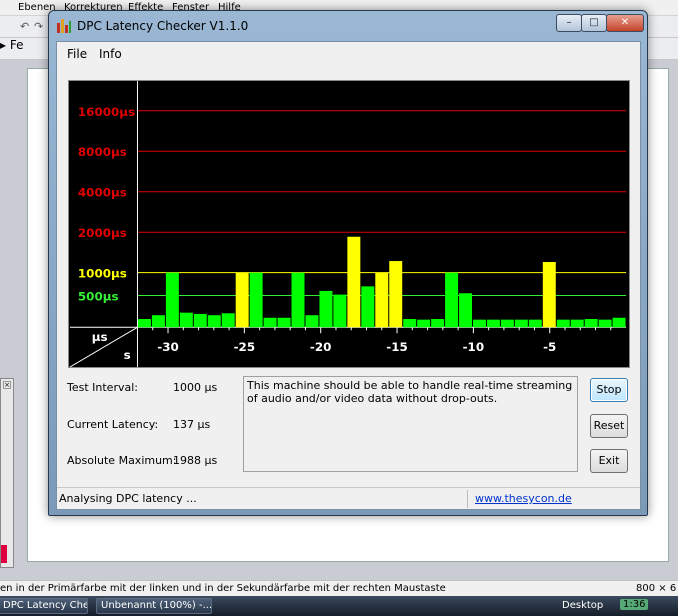 The image size is (678, 616). I want to click on background-tool-panel: ×, so click(7, 473).